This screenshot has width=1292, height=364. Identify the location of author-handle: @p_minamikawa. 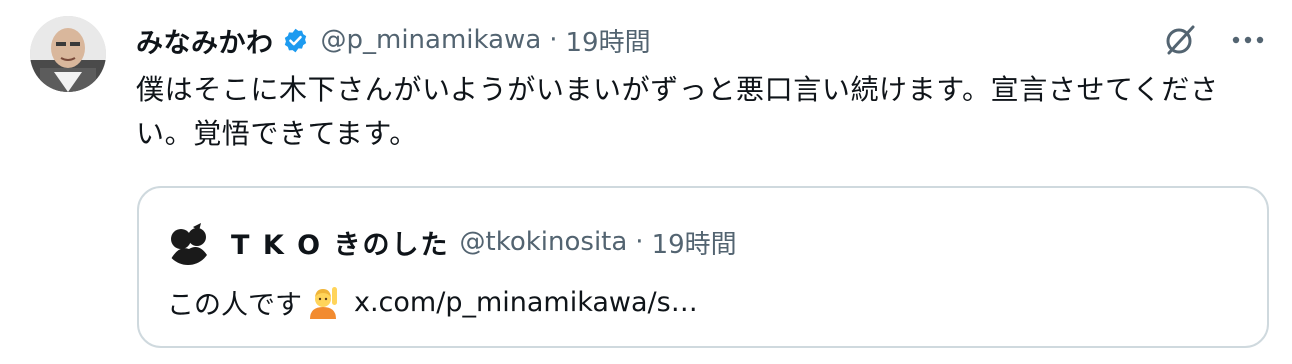
(431, 40).